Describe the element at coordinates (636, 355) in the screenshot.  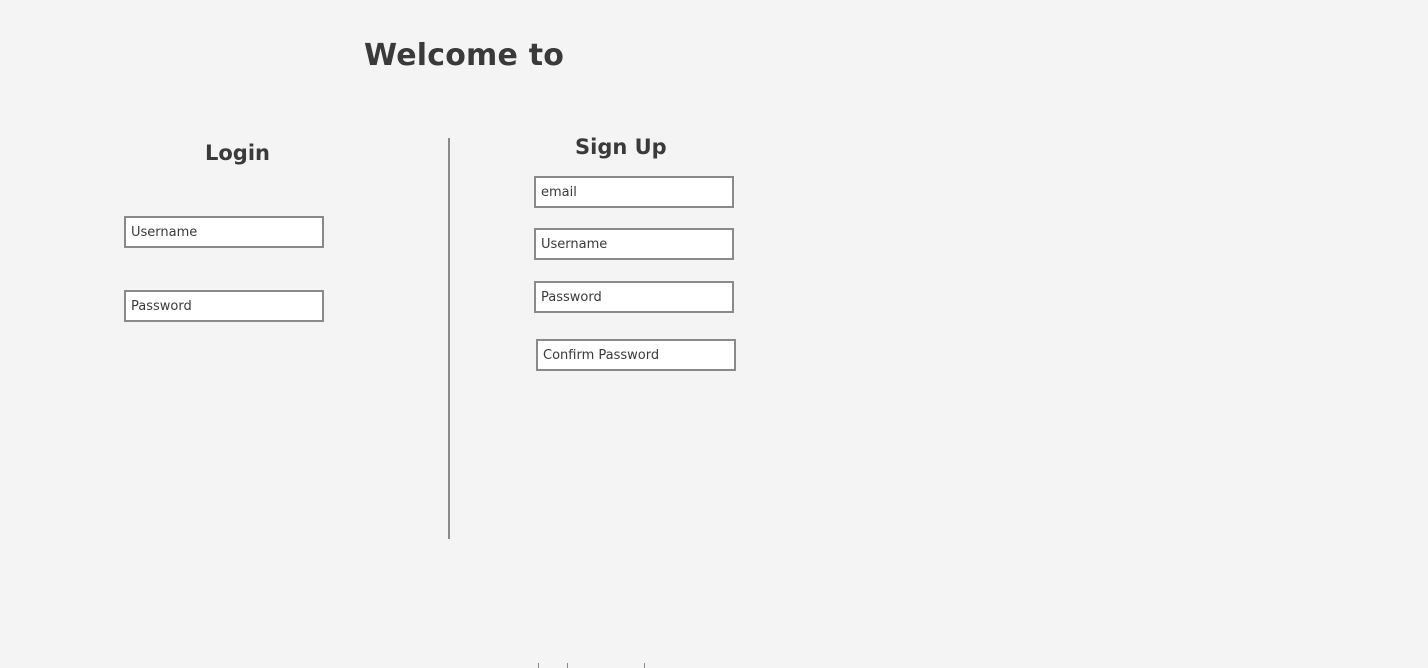
I see `signup-confirm-password-input` at that location.